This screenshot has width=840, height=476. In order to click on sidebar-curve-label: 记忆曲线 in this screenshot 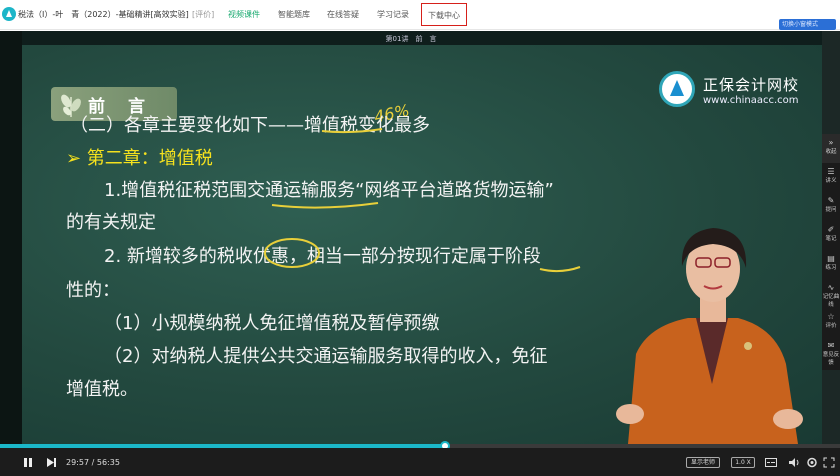, I will do `click(831, 301)`.